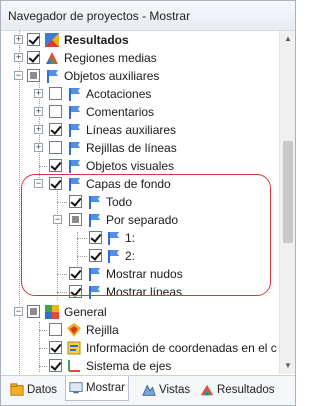  I want to click on display-icon, so click(76, 388).